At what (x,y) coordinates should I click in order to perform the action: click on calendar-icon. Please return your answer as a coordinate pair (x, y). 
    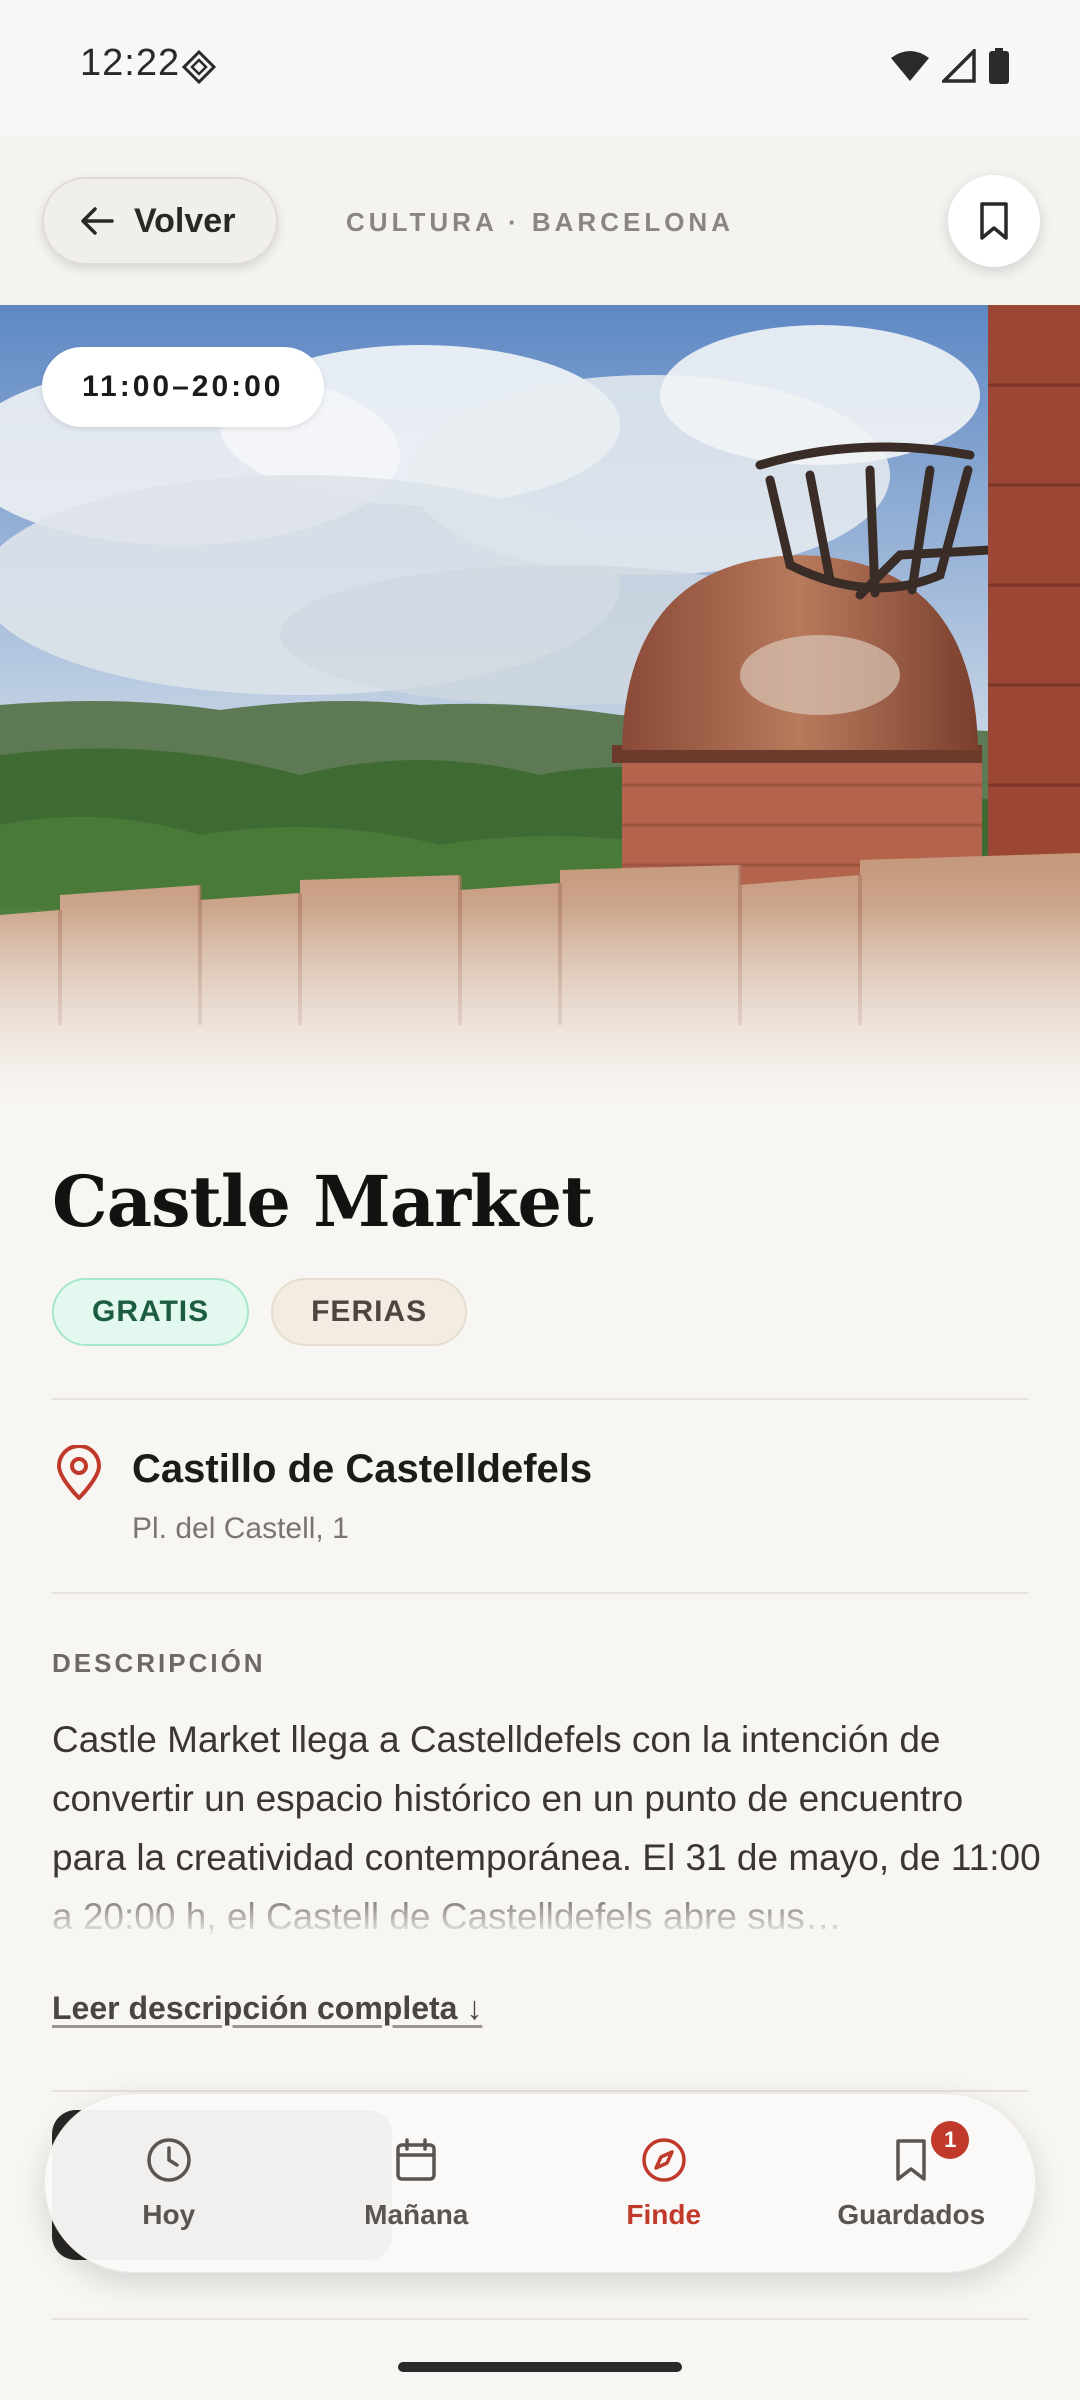
    Looking at the image, I should click on (416, 2159).